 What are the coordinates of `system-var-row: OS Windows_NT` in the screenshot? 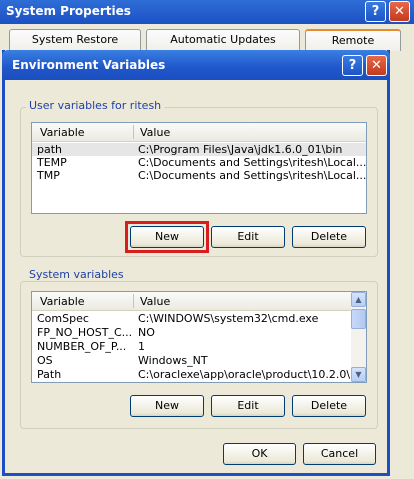 It's located at (191, 360).